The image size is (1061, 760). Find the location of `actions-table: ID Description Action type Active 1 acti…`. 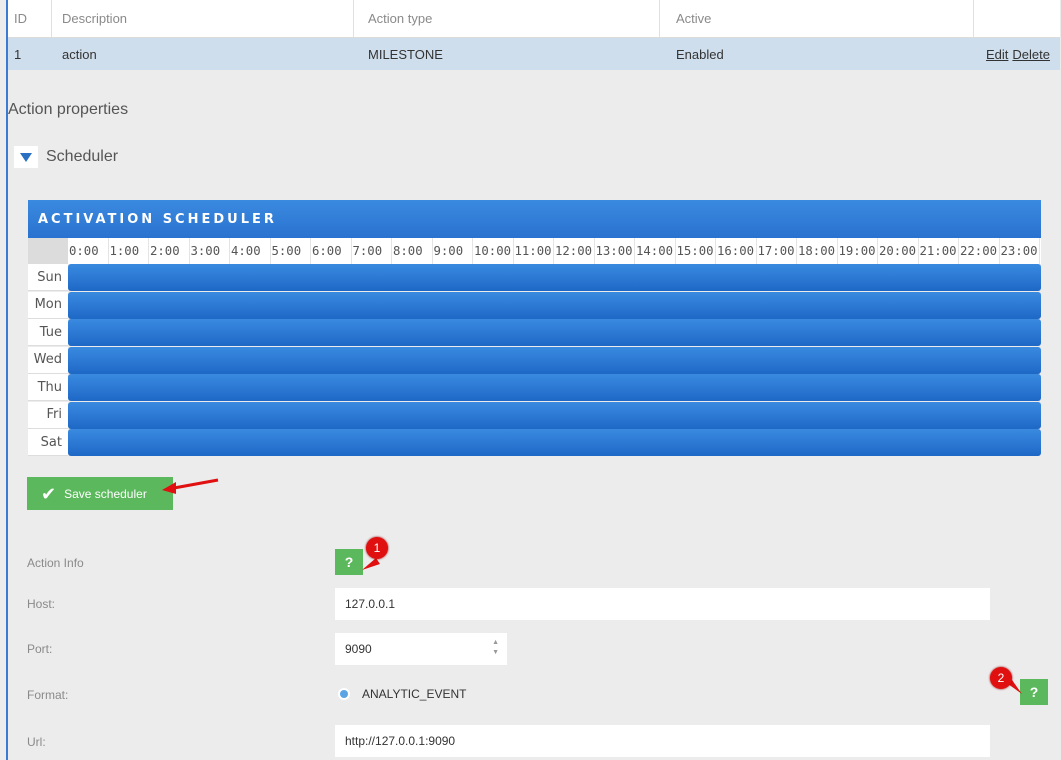

actions-table: ID Description Action type Active 1 acti… is located at coordinates (534, 35).